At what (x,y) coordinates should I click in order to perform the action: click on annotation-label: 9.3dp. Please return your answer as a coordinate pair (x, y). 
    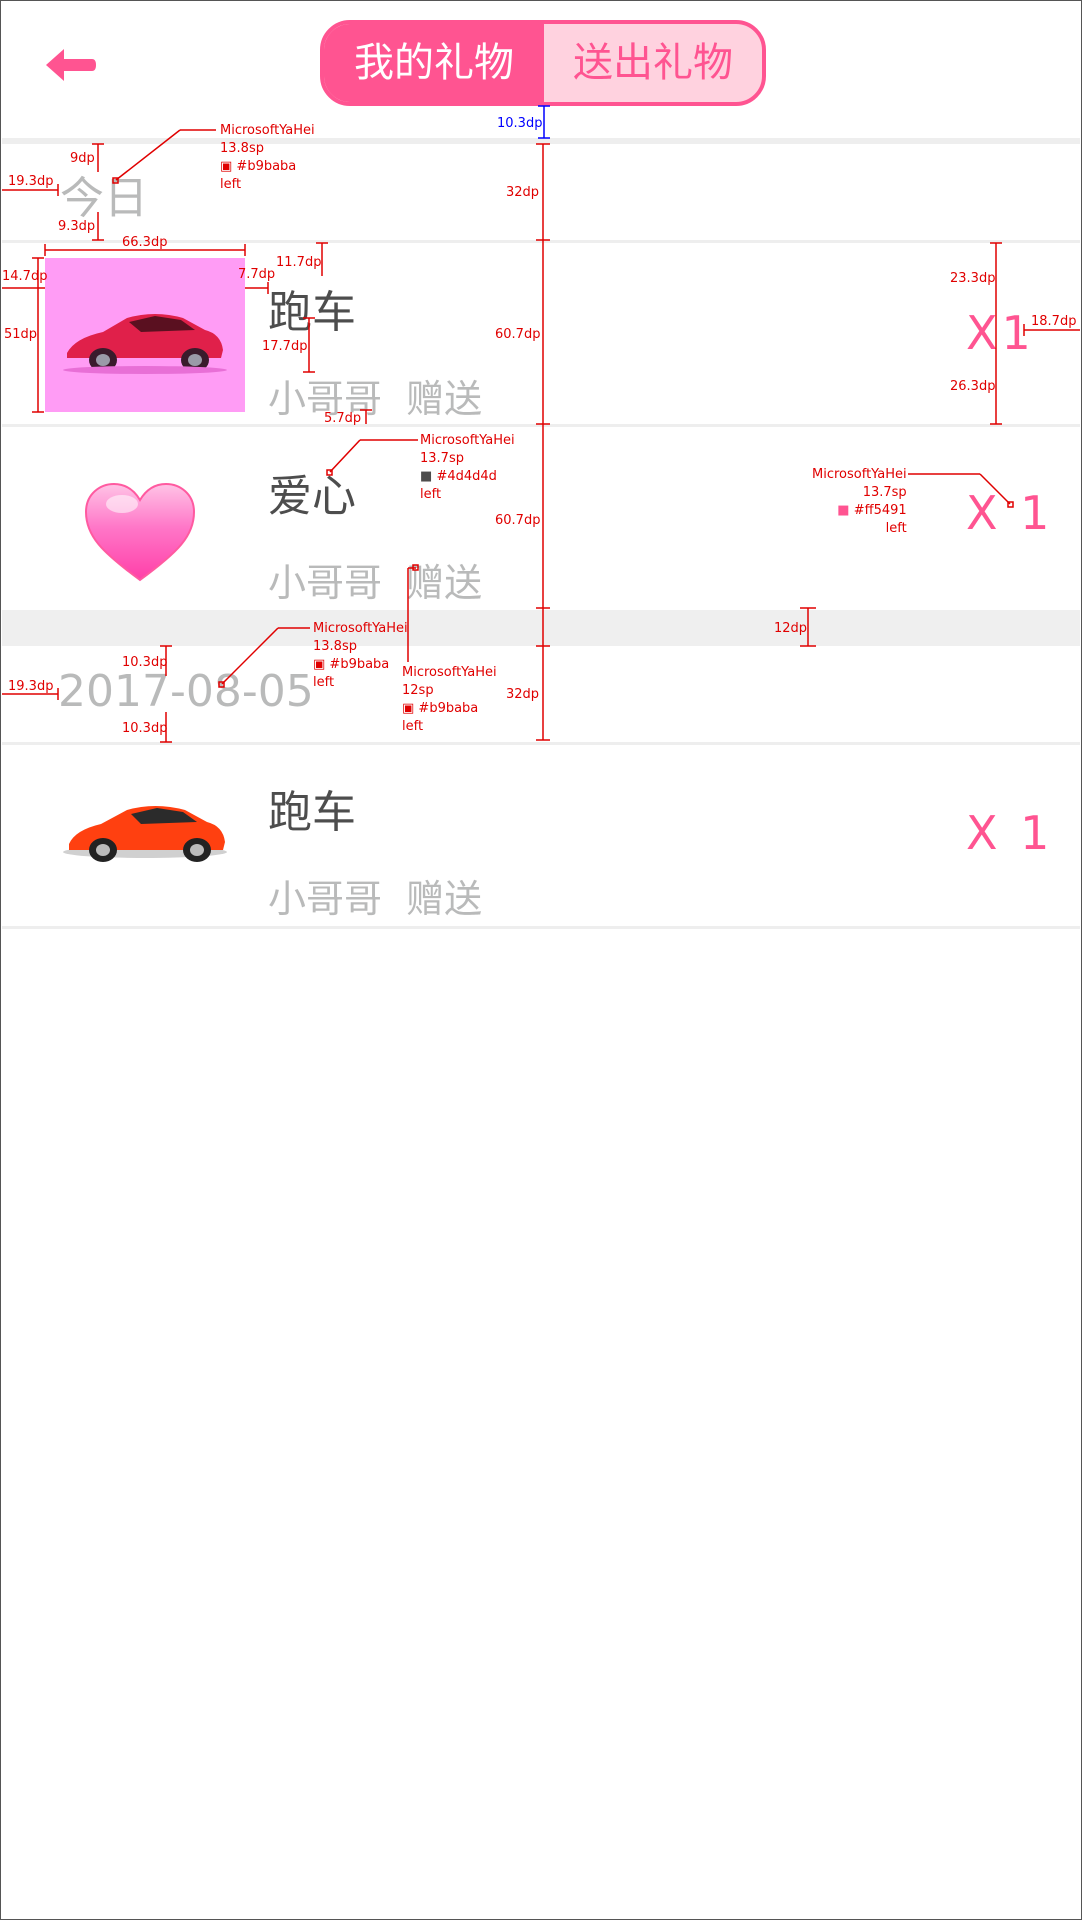
    Looking at the image, I should click on (77, 226).